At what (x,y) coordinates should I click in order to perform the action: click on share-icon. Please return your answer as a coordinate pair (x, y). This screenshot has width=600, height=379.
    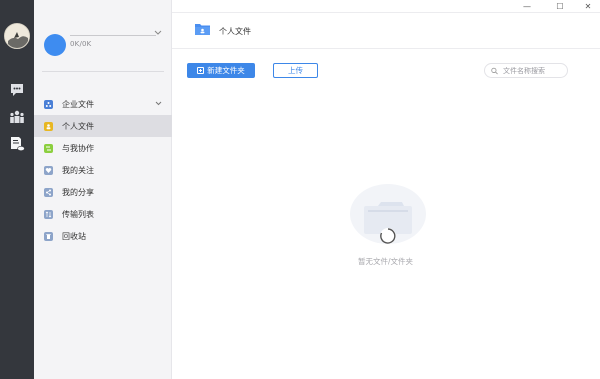
    Looking at the image, I should click on (48, 192).